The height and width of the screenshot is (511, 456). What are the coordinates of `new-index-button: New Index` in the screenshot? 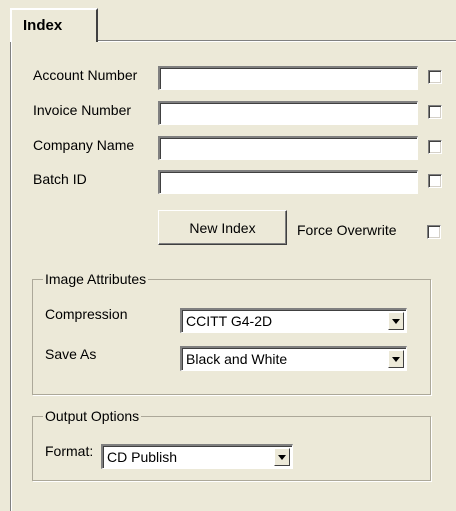 It's located at (222, 227).